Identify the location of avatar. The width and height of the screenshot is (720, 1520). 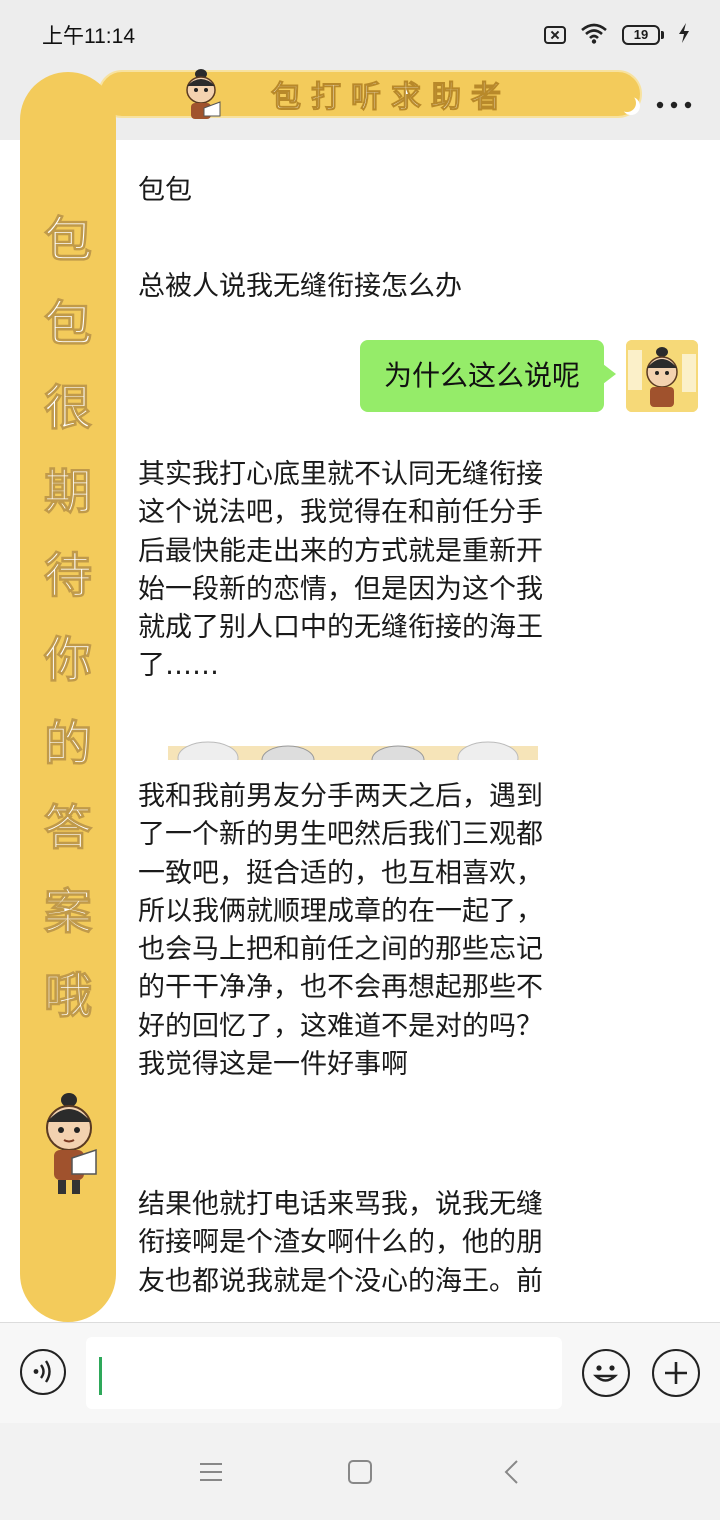
(662, 376).